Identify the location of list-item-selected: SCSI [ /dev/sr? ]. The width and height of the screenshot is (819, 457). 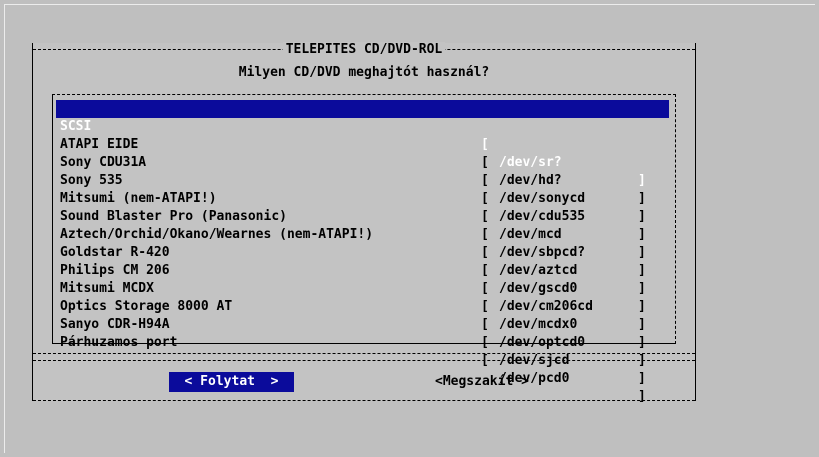
(362, 144).